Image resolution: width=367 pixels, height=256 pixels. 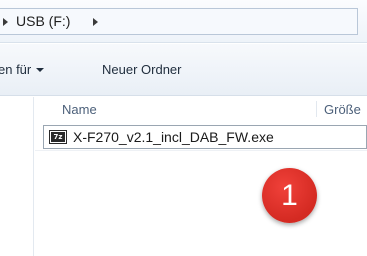 What do you see at coordinates (173, 137) in the screenshot?
I see `file-name: X-F270_v2.1_incl_DAB_FW.exe` at bounding box center [173, 137].